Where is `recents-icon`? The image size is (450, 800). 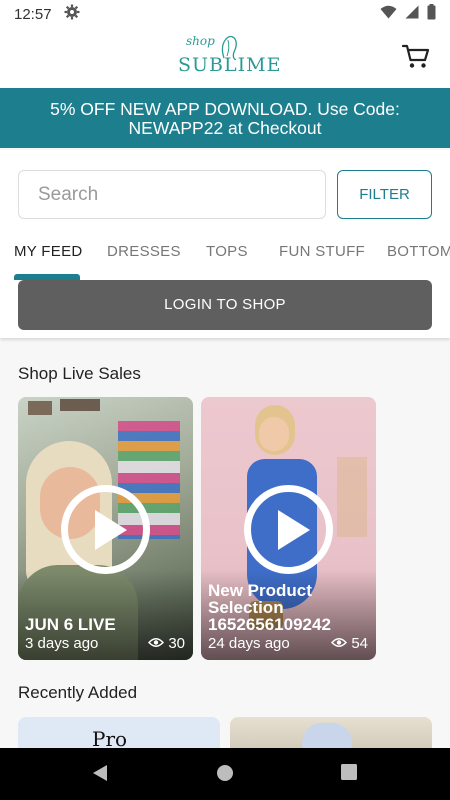
recents-icon is located at coordinates (349, 774).